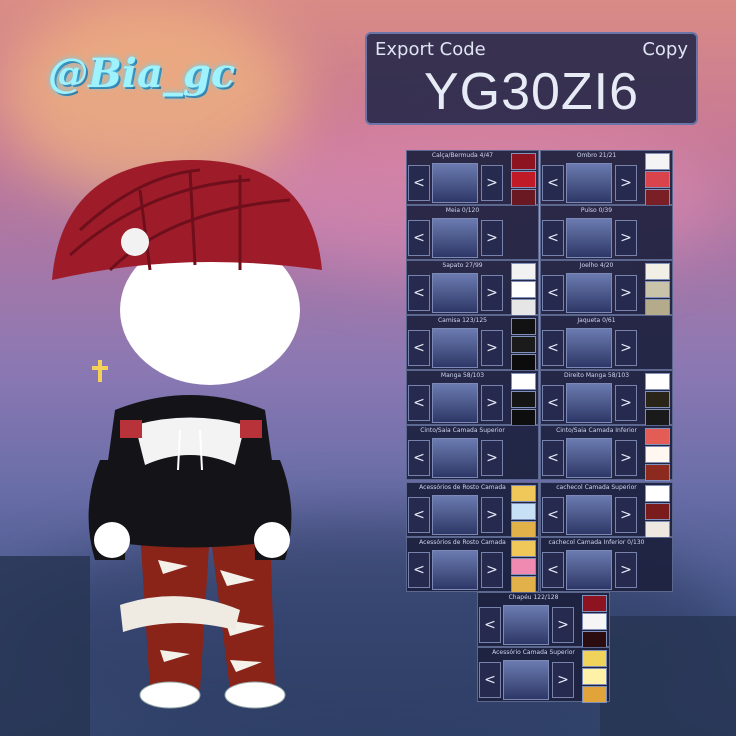 This screenshot has width=736, height=736. What do you see at coordinates (462, 265) in the screenshot?
I see `slot-label: Sapato 27/99` at bounding box center [462, 265].